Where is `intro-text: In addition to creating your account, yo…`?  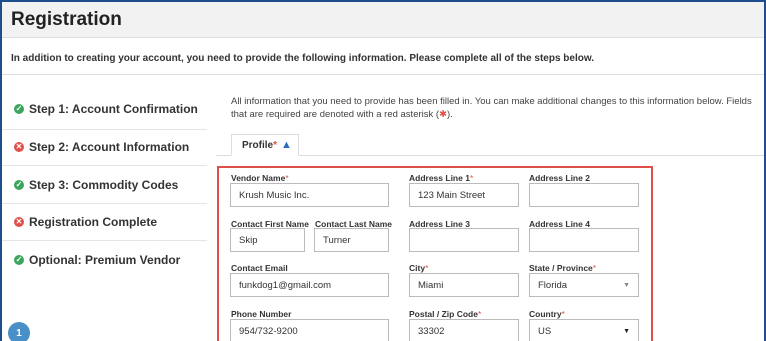 intro-text: In addition to creating your account, yo… is located at coordinates (303, 58).